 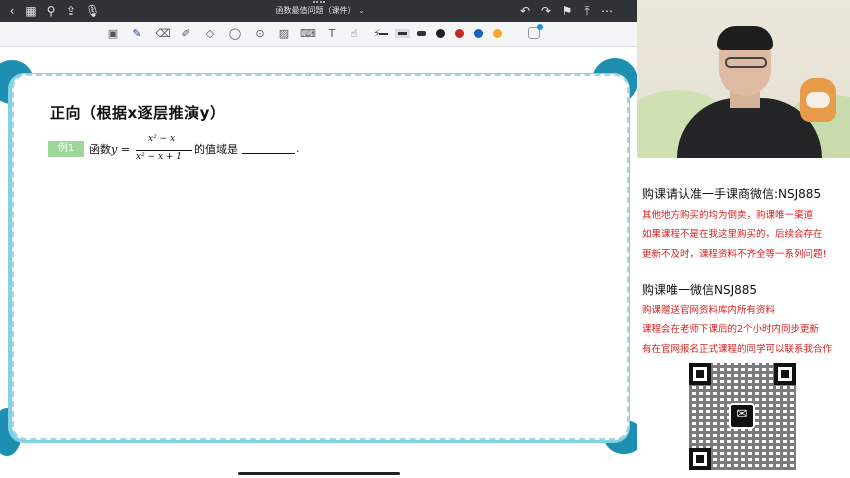 I want to click on search-icon: ⚲, so click(x=51, y=11).